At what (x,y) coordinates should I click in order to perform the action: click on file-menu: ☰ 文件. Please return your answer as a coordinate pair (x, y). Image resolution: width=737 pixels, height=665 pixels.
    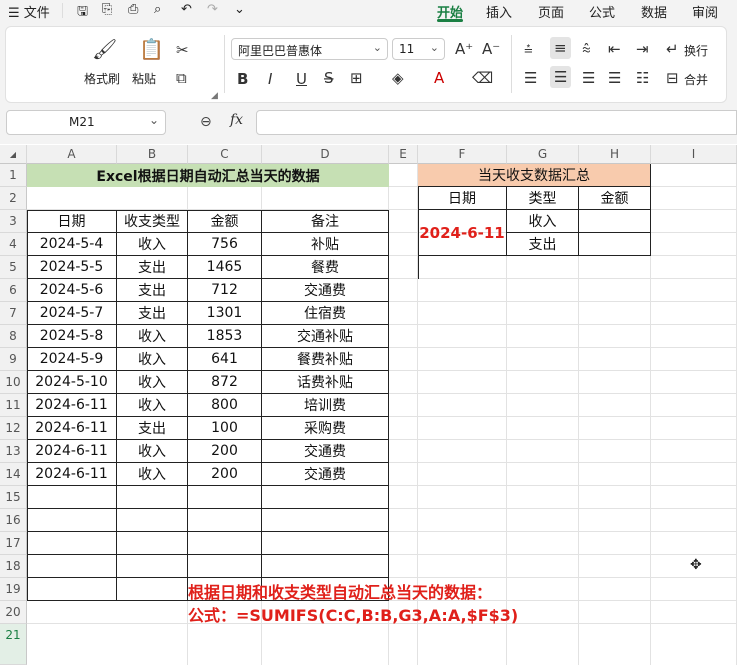
    Looking at the image, I should click on (29, 11).